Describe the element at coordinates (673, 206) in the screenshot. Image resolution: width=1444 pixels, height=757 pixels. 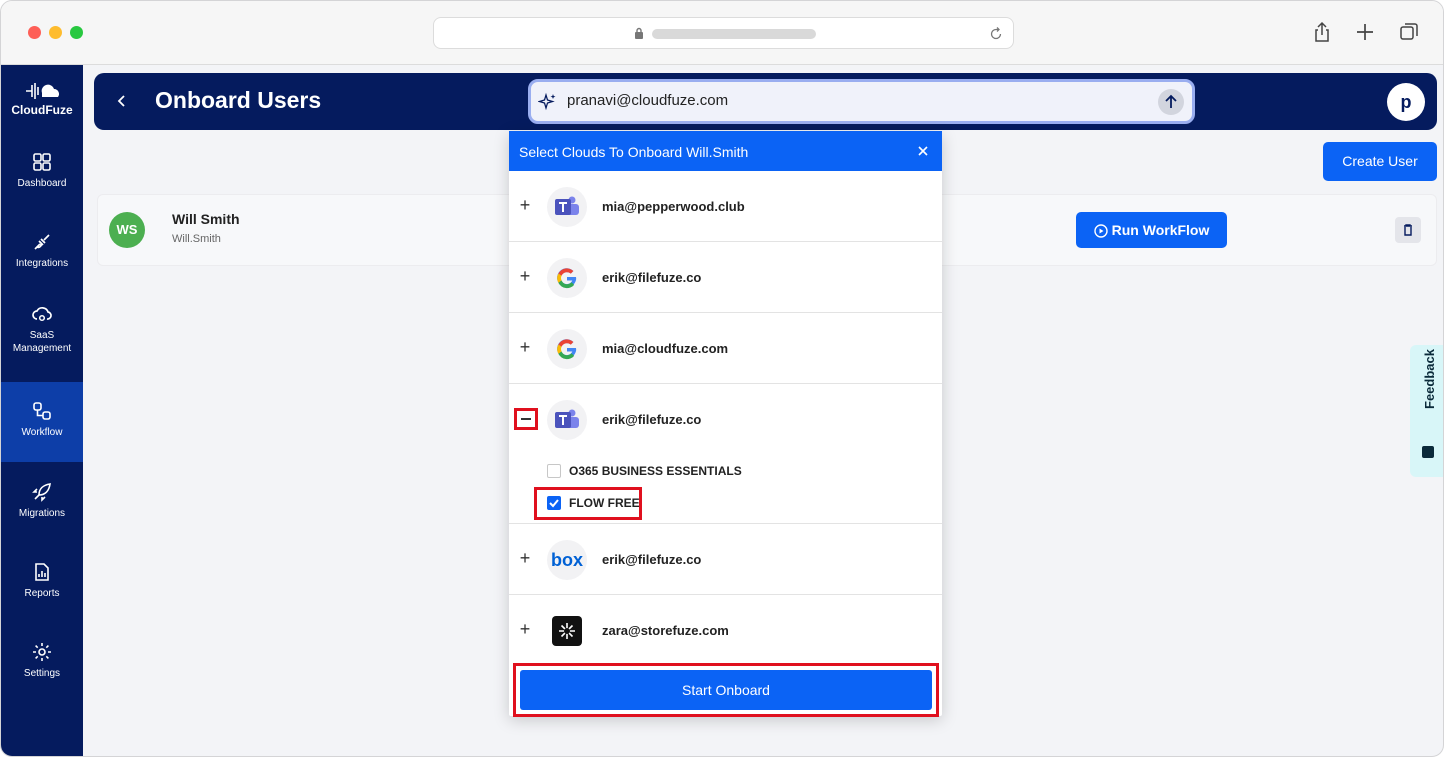
I see `cloud-email: mia@pepperwood.club` at that location.